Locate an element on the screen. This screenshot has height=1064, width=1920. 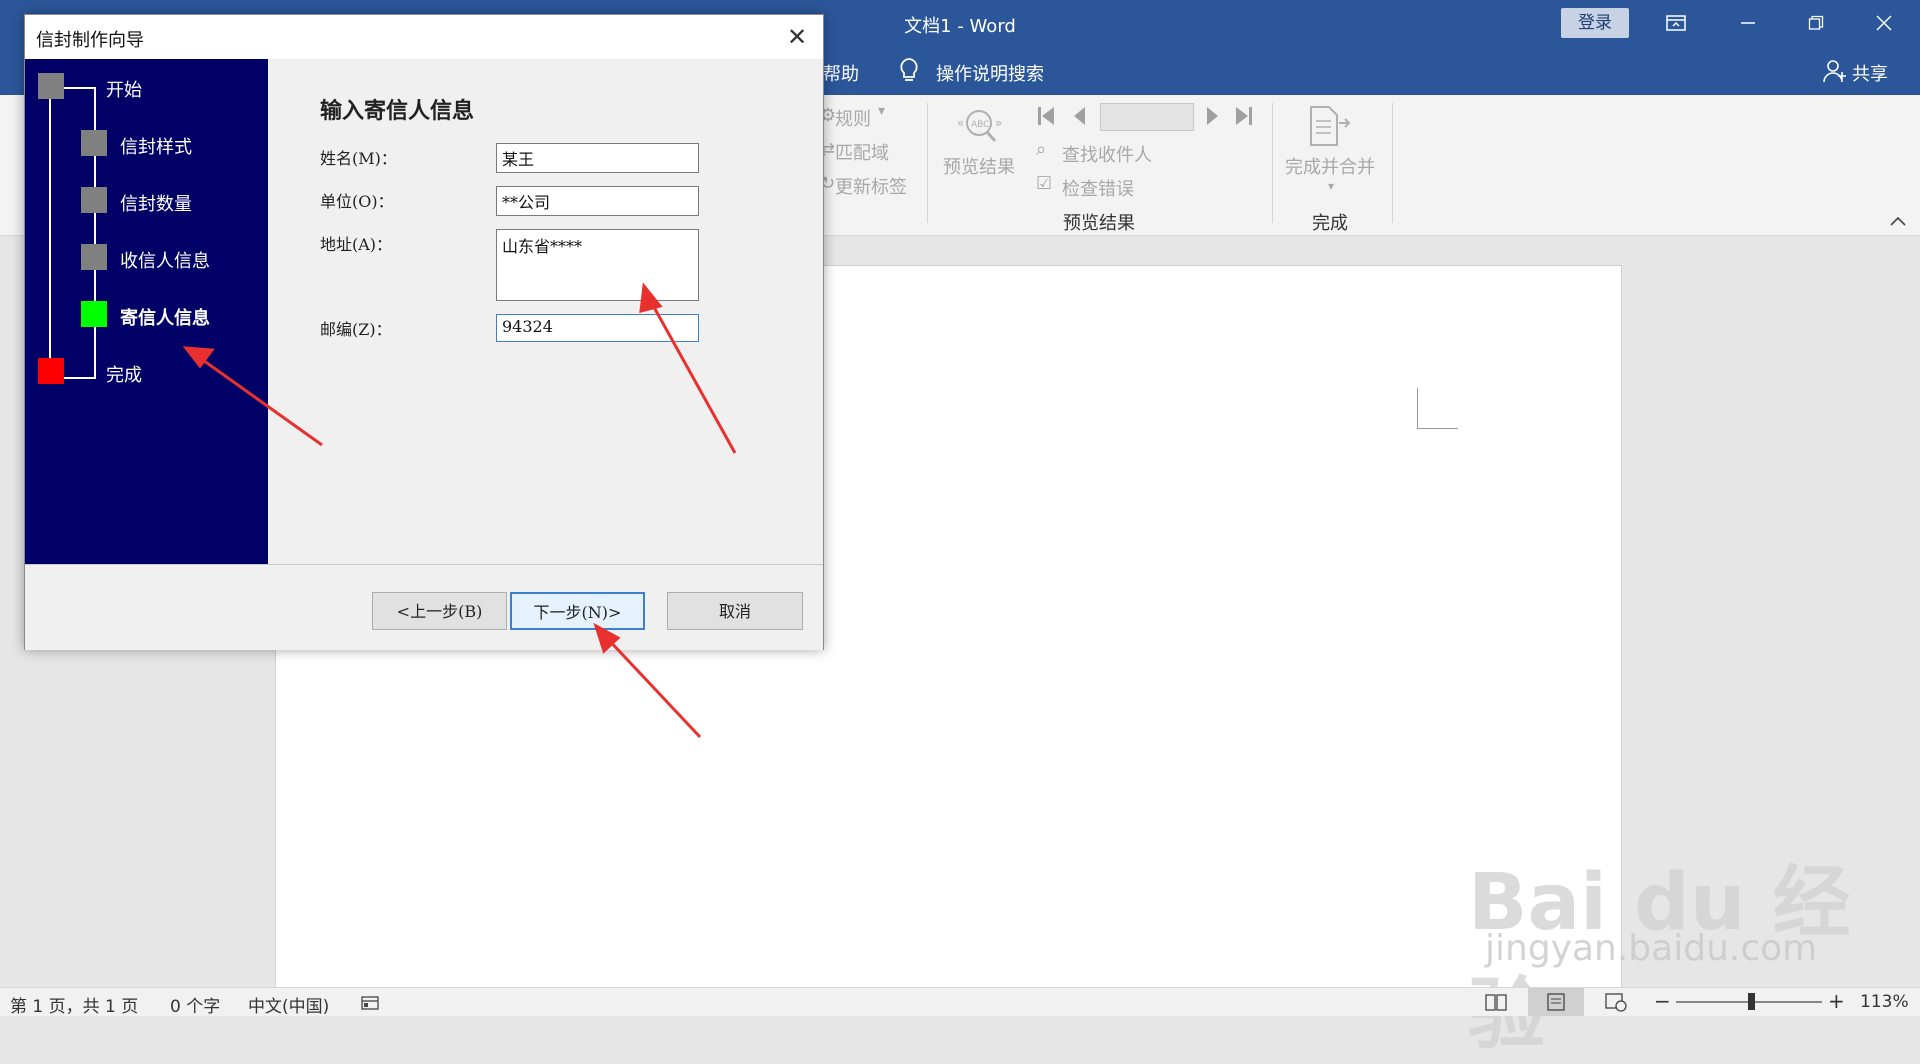
arrow-to-sender-step is located at coordinates (252, 396).